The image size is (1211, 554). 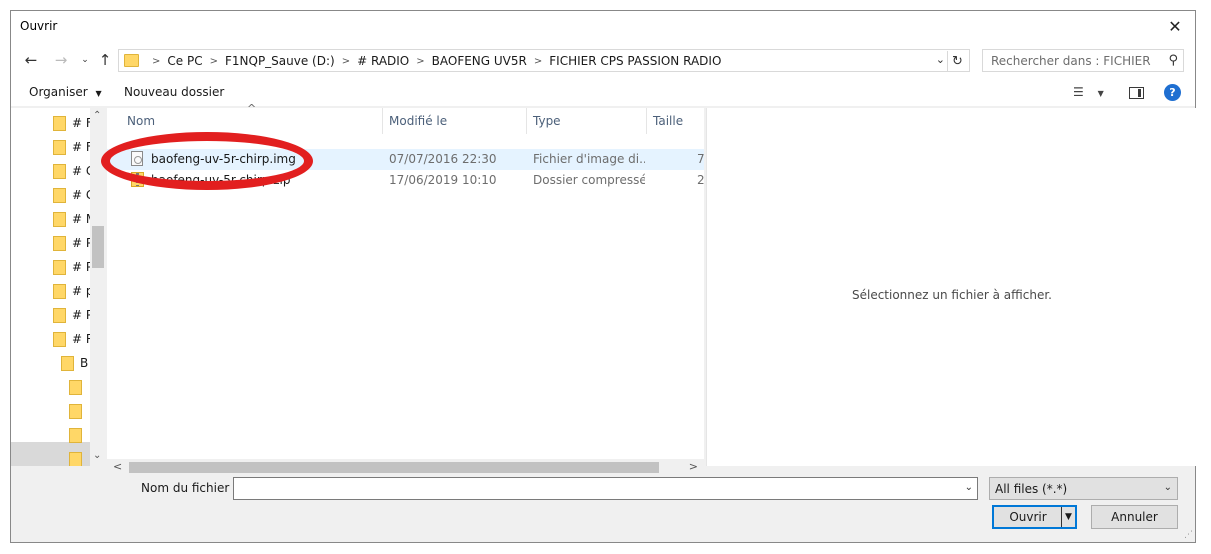 I want to click on nav-scrollbar-thumb, so click(x=98, y=247).